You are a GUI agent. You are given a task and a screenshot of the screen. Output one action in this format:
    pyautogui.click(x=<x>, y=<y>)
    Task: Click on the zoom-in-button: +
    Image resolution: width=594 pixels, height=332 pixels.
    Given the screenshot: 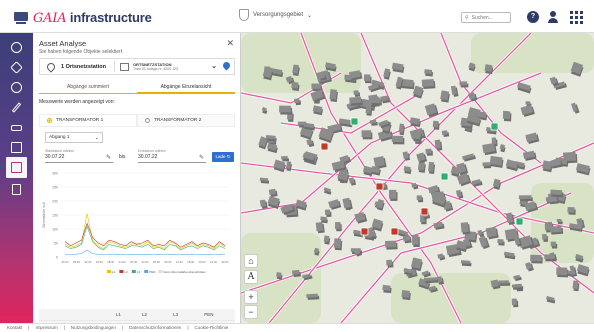 What is the action you would take?
    pyautogui.click(x=251, y=297)
    